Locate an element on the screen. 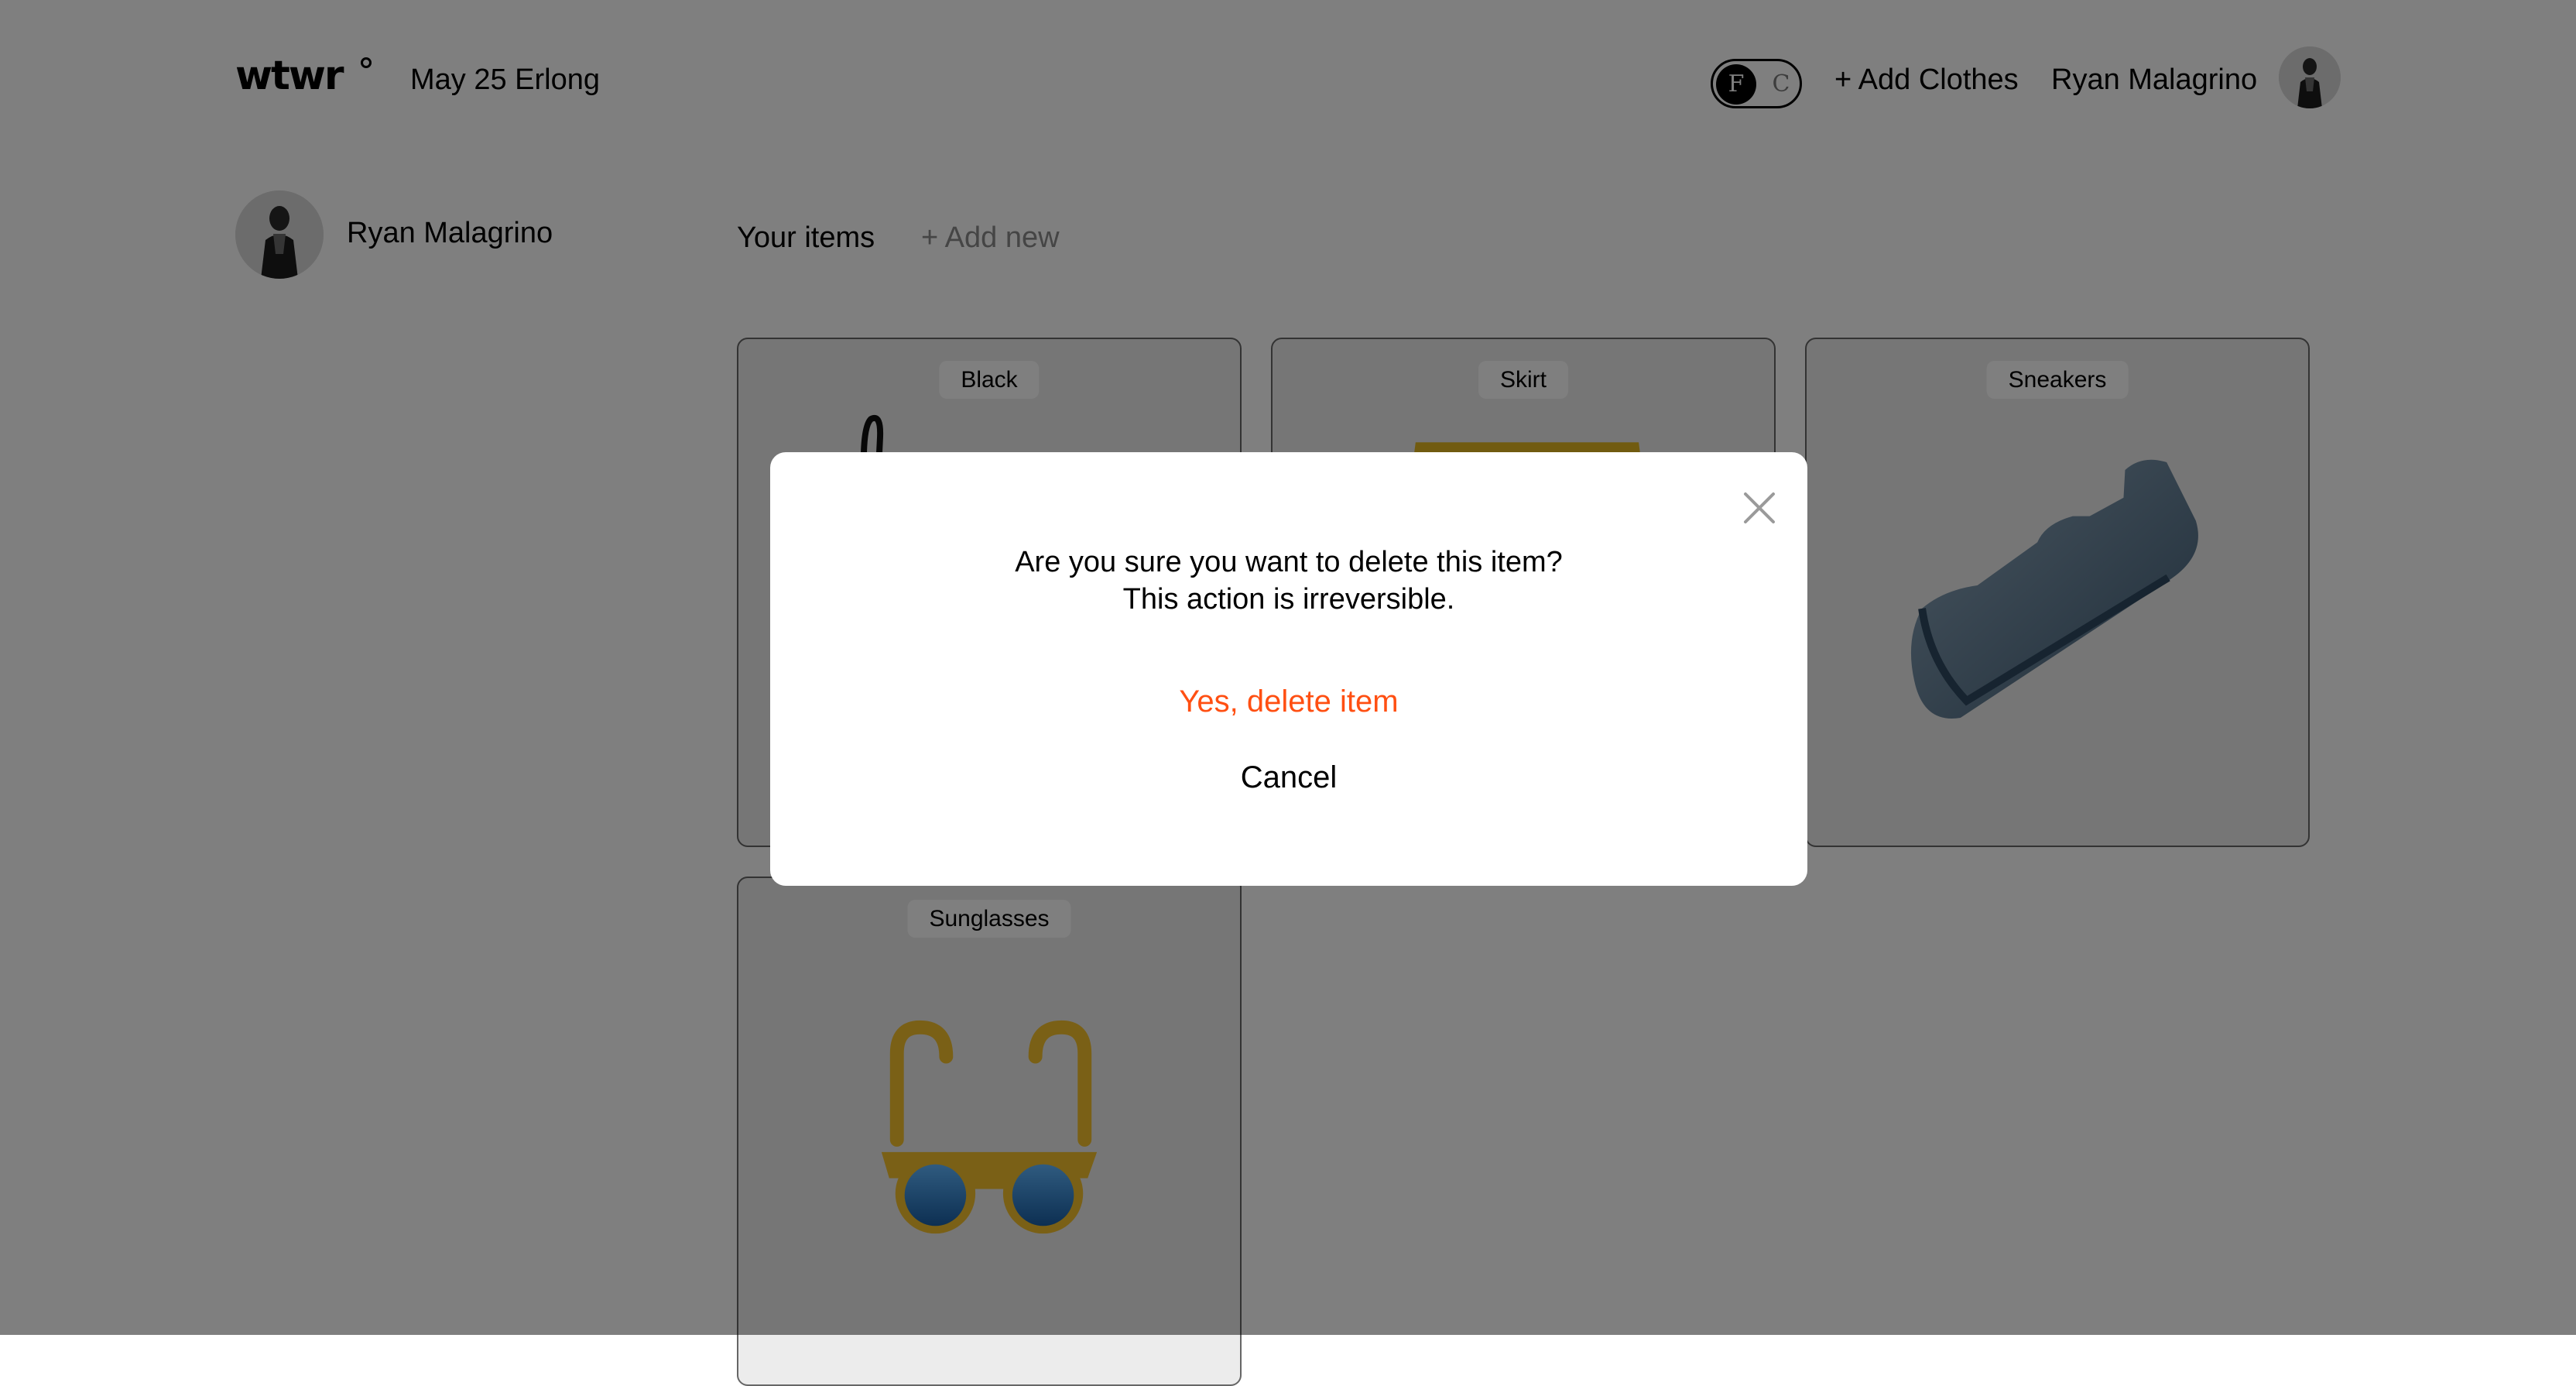  close-icon is located at coordinates (1759, 508).